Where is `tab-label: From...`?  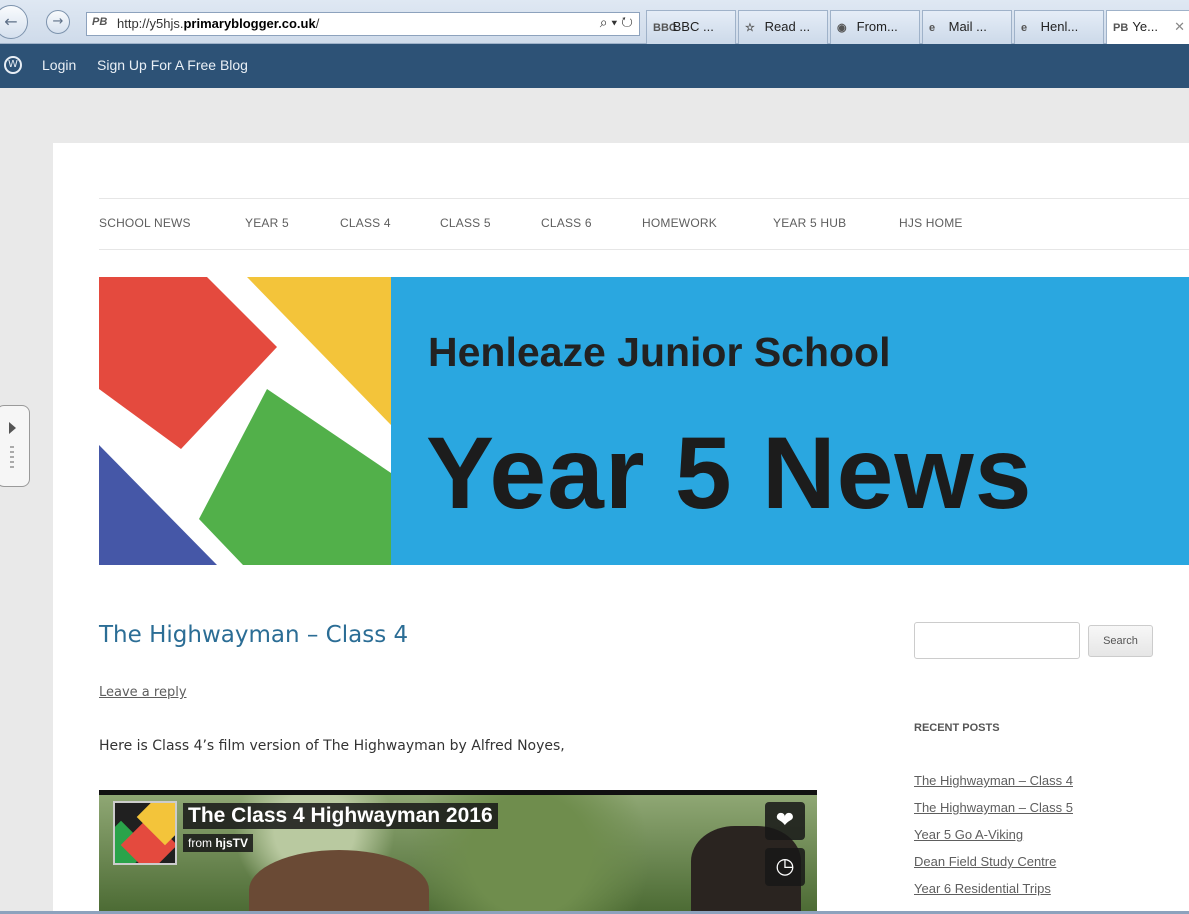
tab-label: From... is located at coordinates (877, 26).